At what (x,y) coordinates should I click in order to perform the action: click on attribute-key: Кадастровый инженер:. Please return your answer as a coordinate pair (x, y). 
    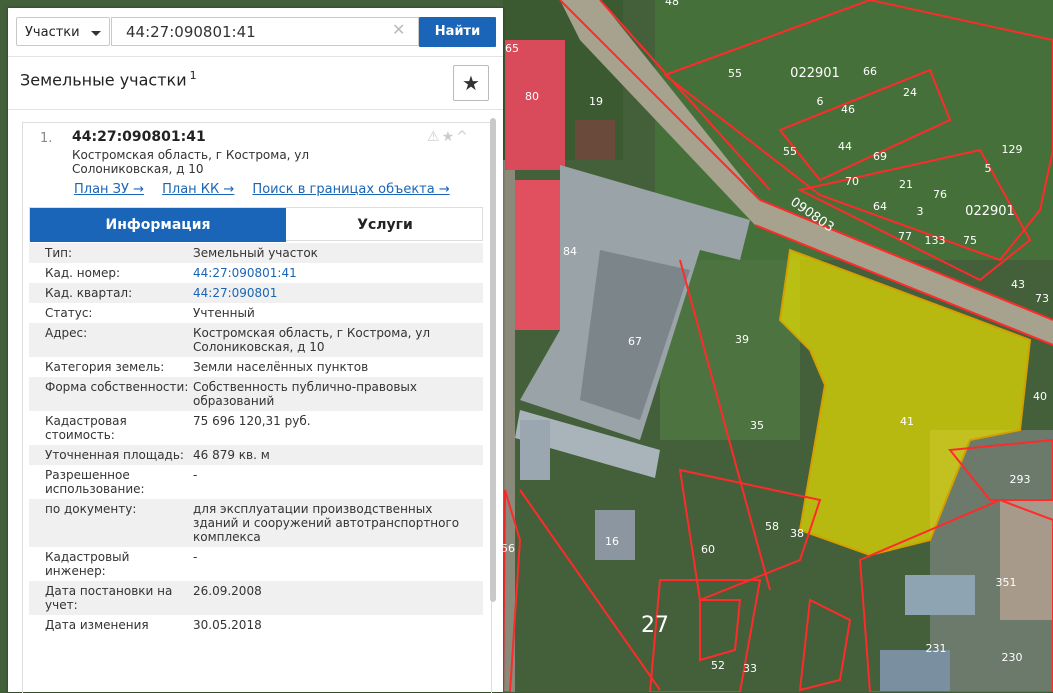
    Looking at the image, I should click on (87, 564).